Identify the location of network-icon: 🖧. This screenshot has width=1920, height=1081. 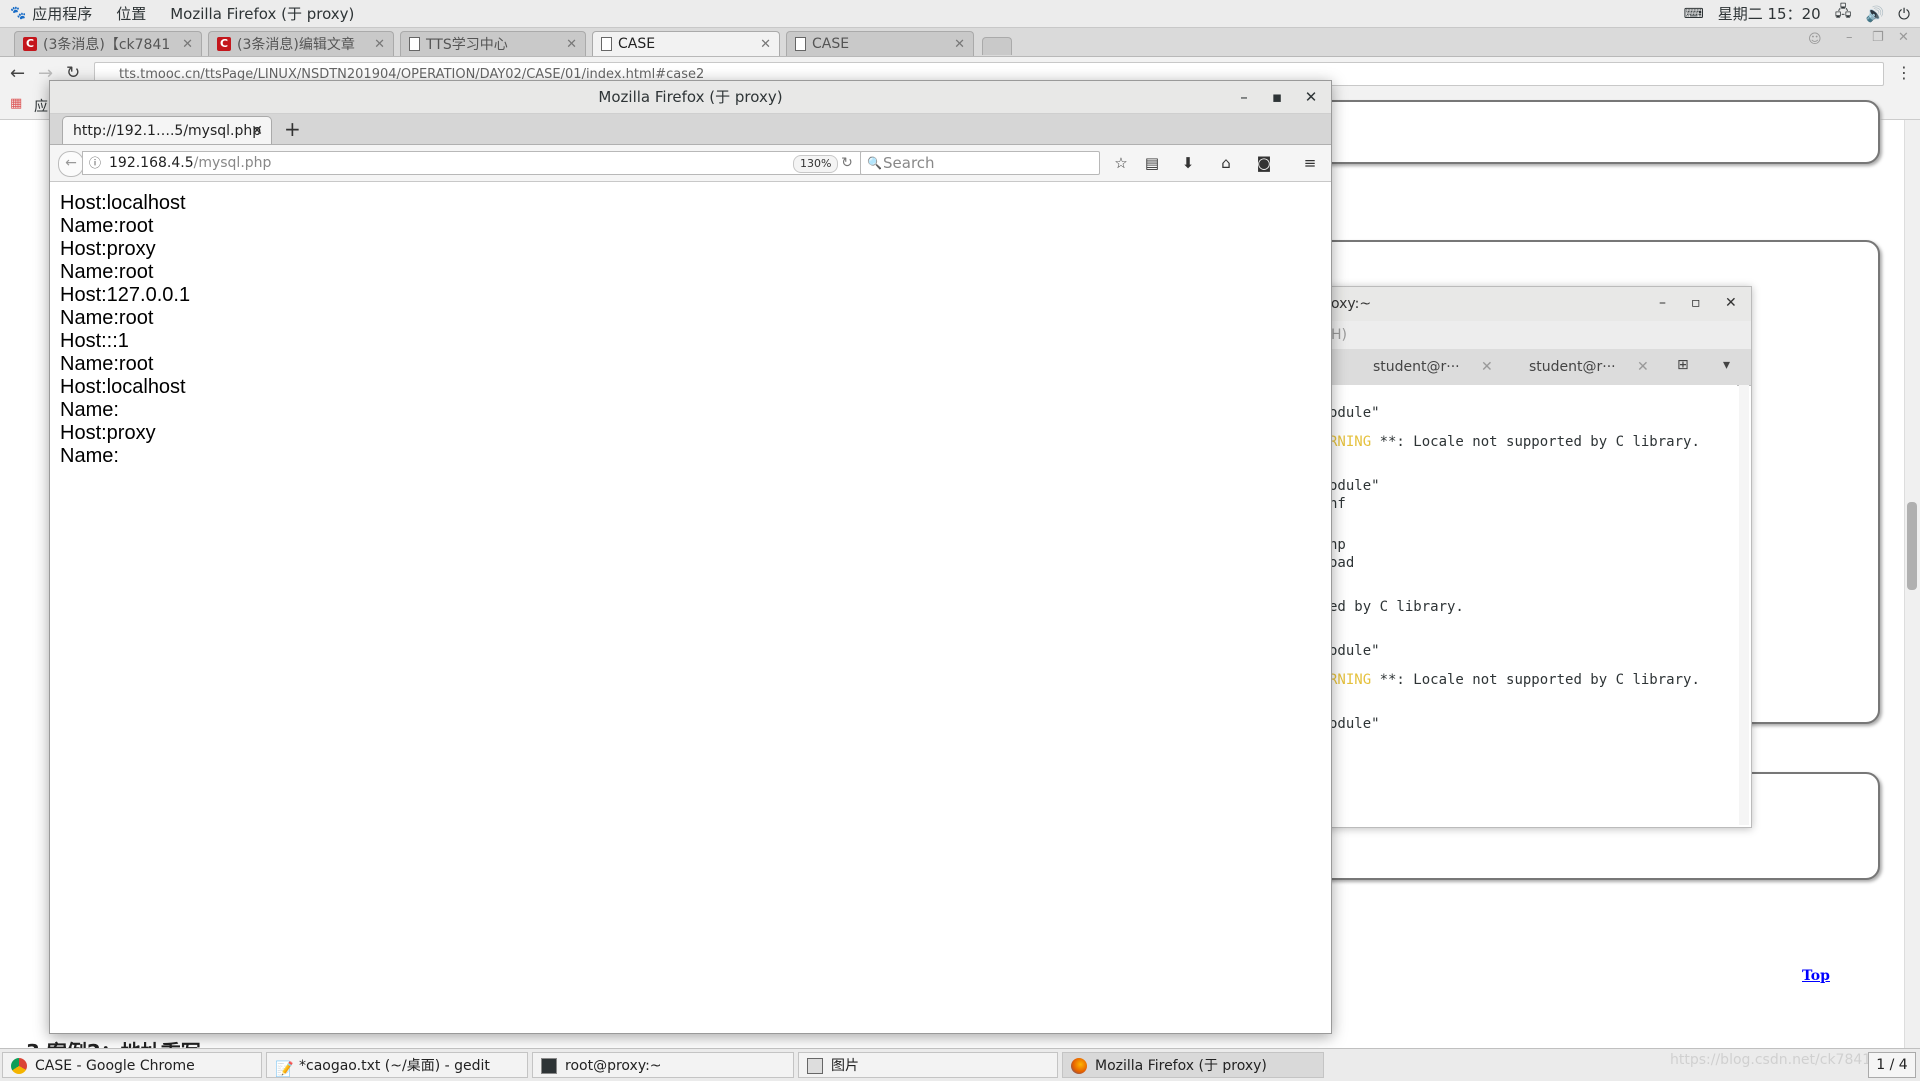
(1843, 13).